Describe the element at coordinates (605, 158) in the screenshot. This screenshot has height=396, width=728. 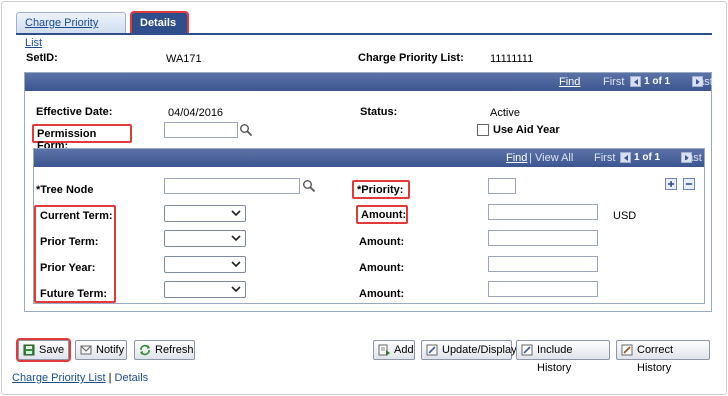
I see `inner-first-label: First` at that location.